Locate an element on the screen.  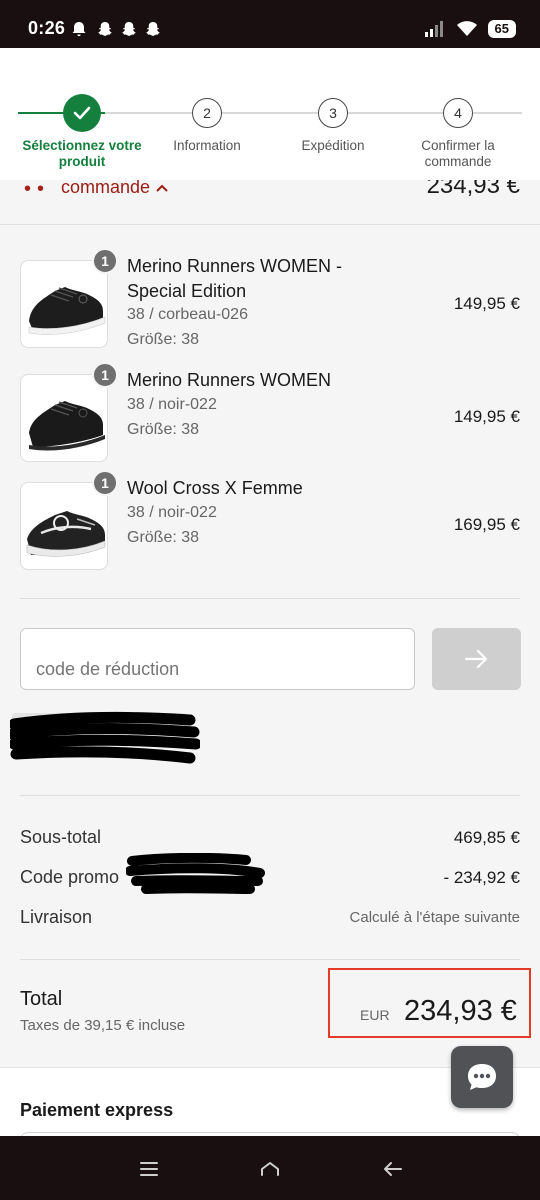
promo-value: - 234,92 € is located at coordinates (481, 877).